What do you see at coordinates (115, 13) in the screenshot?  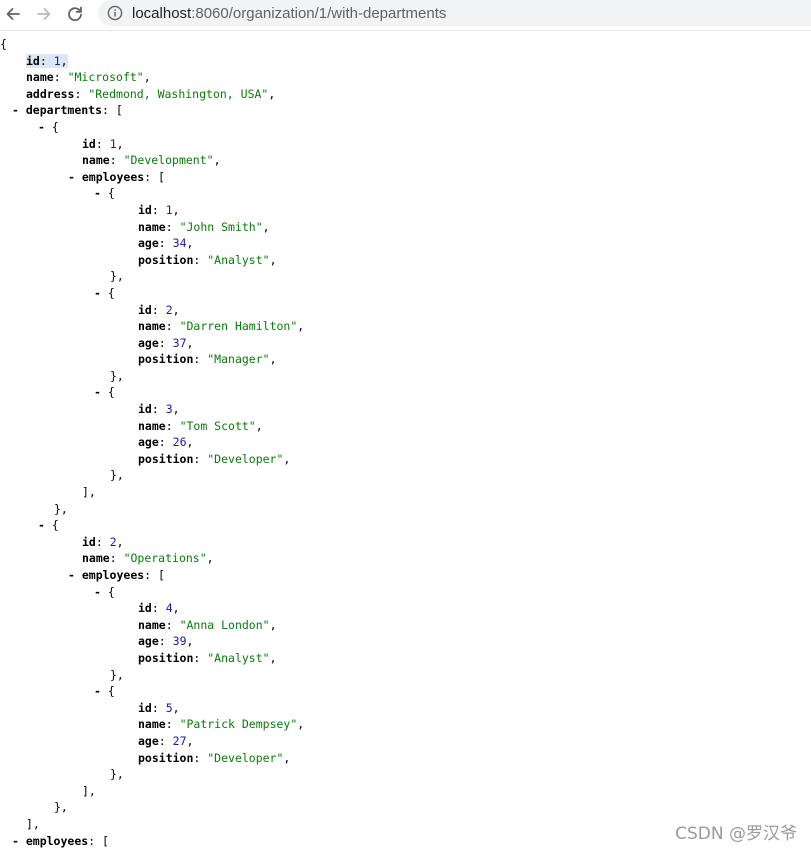 I see `info-icon` at bounding box center [115, 13].